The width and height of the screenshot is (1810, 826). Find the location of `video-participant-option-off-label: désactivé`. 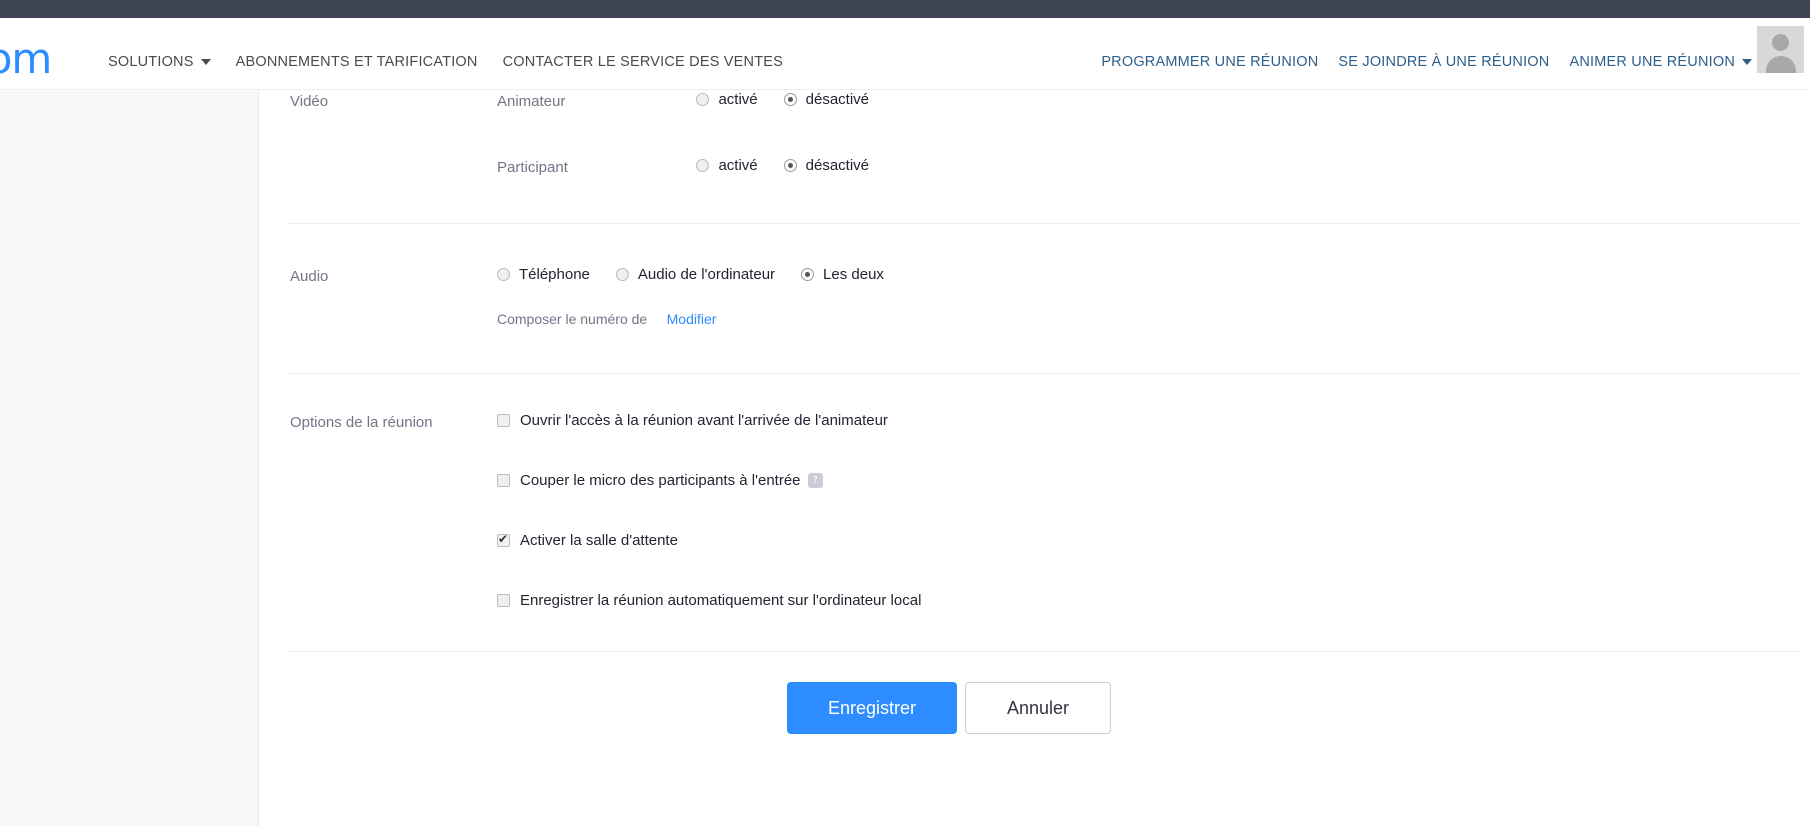

video-participant-option-off-label: désactivé is located at coordinates (837, 165).